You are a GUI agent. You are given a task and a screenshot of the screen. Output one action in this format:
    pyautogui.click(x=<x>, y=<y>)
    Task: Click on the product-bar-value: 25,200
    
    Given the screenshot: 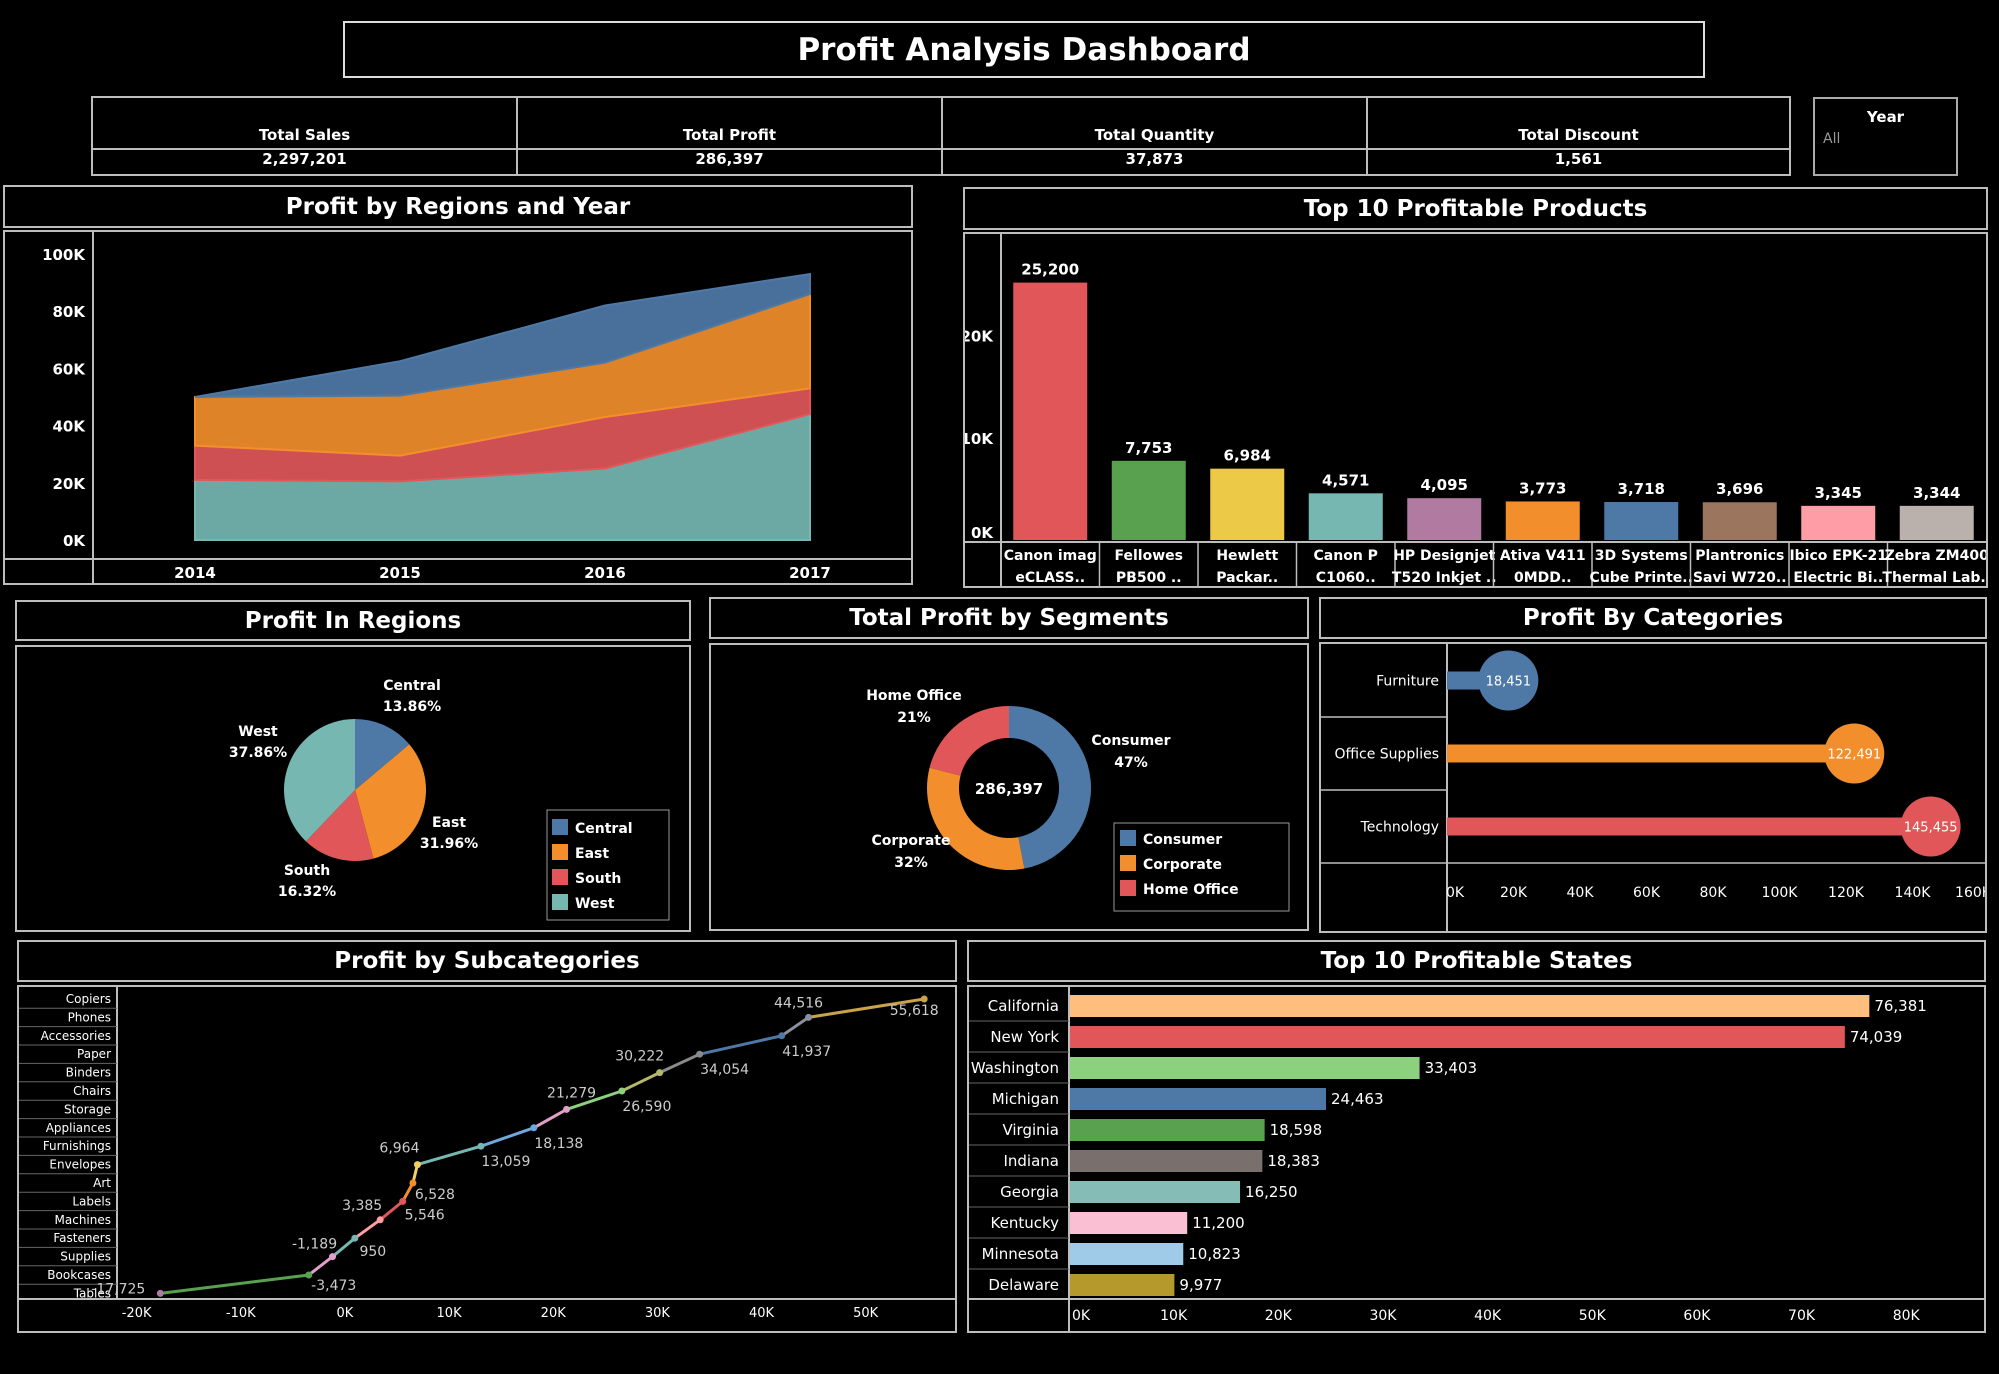 What is the action you would take?
    pyautogui.click(x=1050, y=270)
    